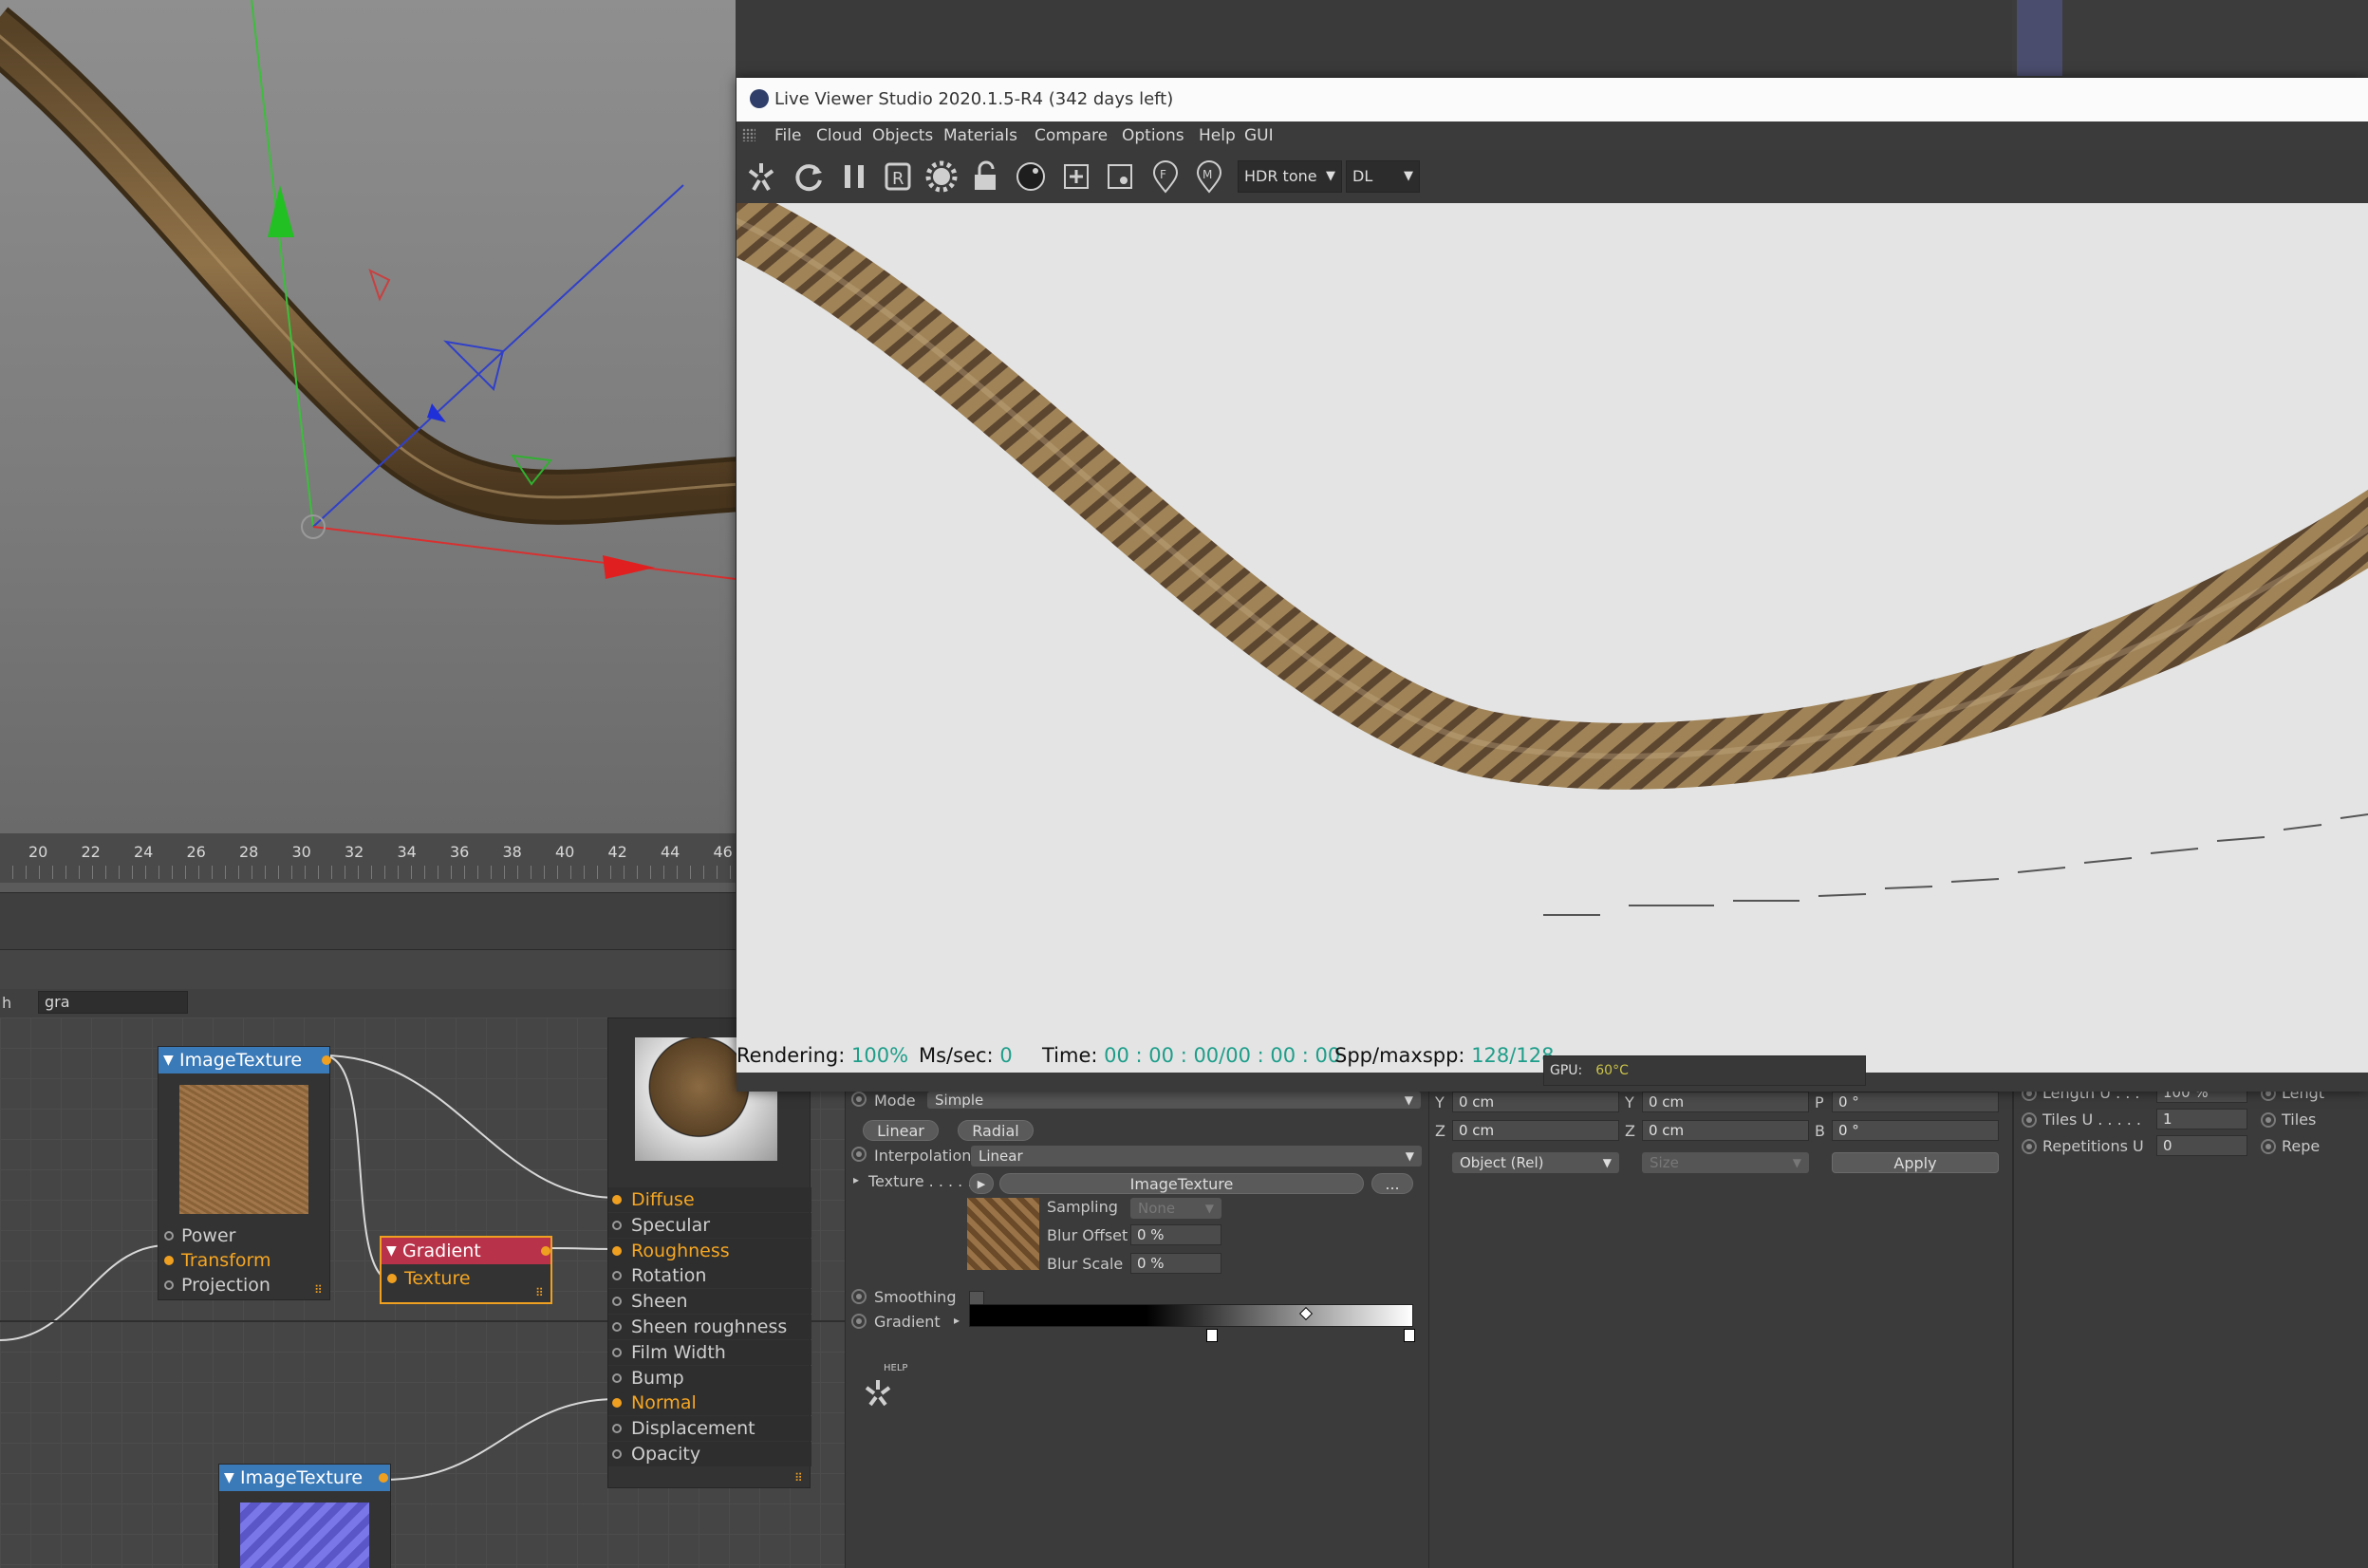 Image resolution: width=2368 pixels, height=1568 pixels. I want to click on settings-gear-icon, so click(942, 177).